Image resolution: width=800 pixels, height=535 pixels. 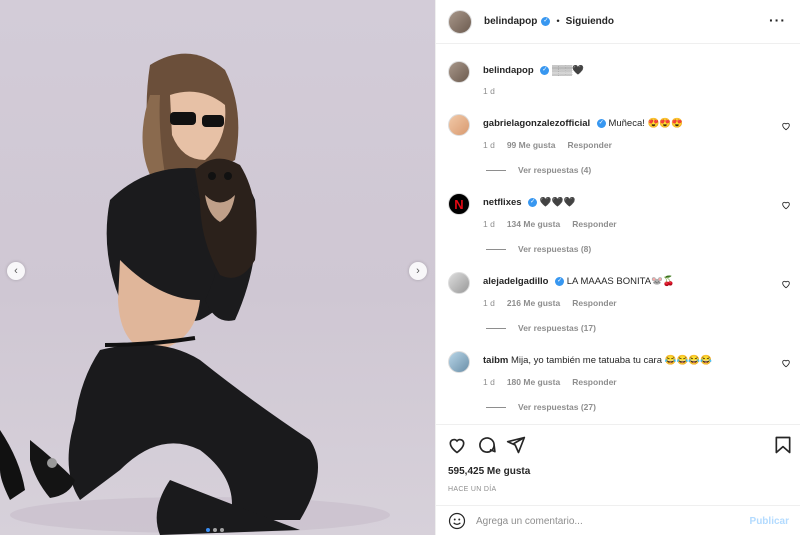 I want to click on comment-username: gabrielagonzalezofficial, so click(x=536, y=123).